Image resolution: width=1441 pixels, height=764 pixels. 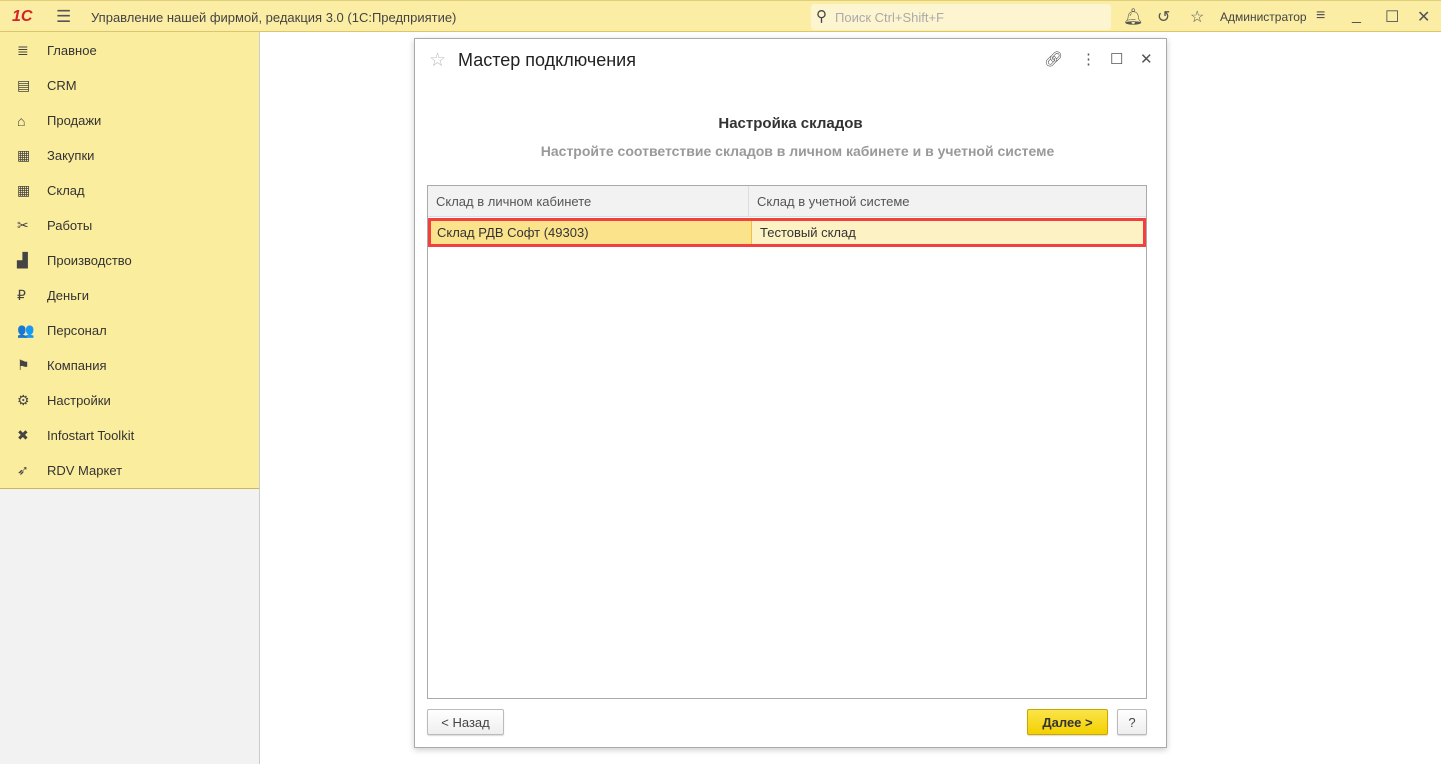 What do you see at coordinates (91, 435) in the screenshot?
I see `sidebar-item-label: Infostart Toolkit` at bounding box center [91, 435].